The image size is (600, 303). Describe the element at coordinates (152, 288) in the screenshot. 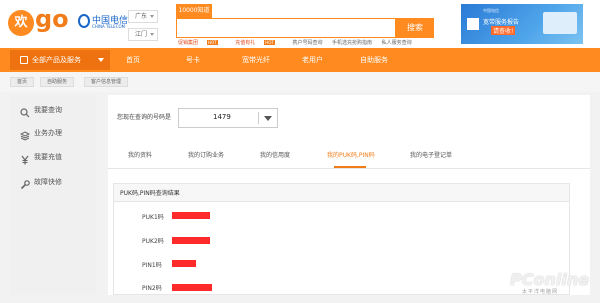

I see `pin2-label: PIN2码` at that location.